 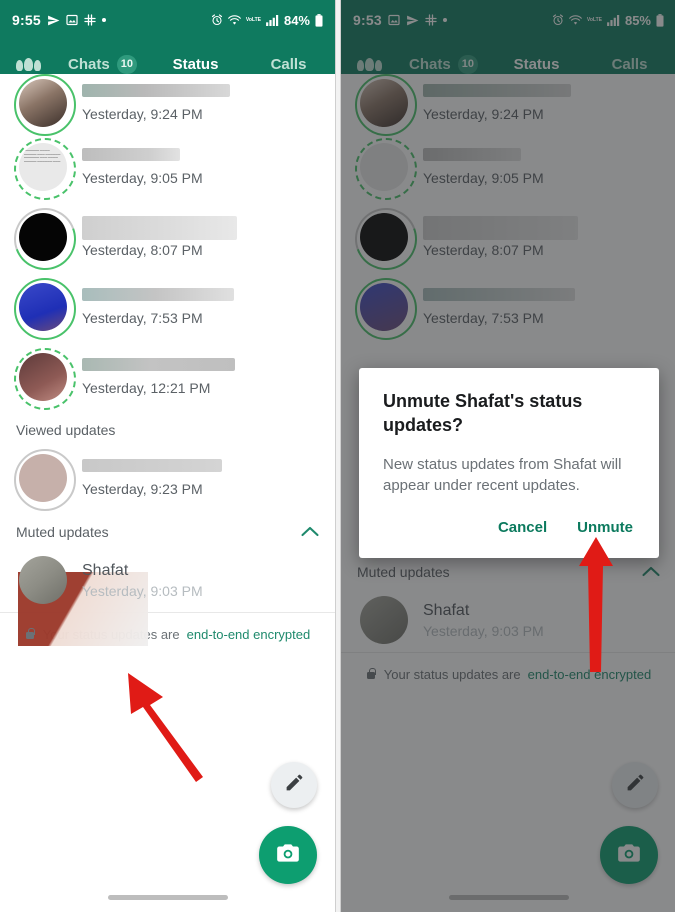 I want to click on status-row-texts: Yesterday, 9:05 PM, so click(x=201, y=167).